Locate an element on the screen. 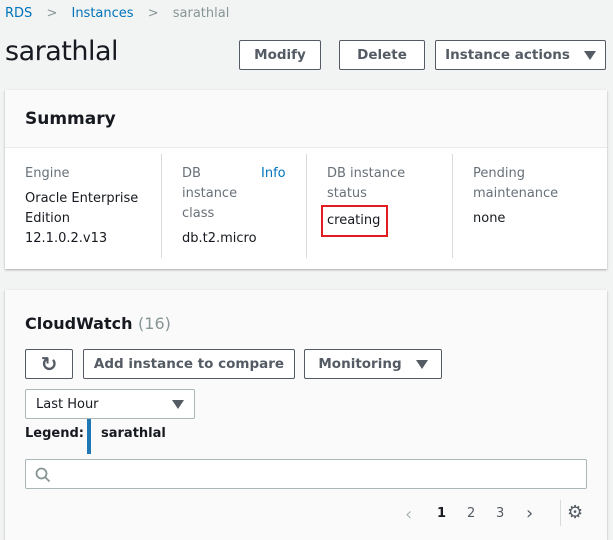 The image size is (613, 540). page-3: 3 is located at coordinates (500, 513).